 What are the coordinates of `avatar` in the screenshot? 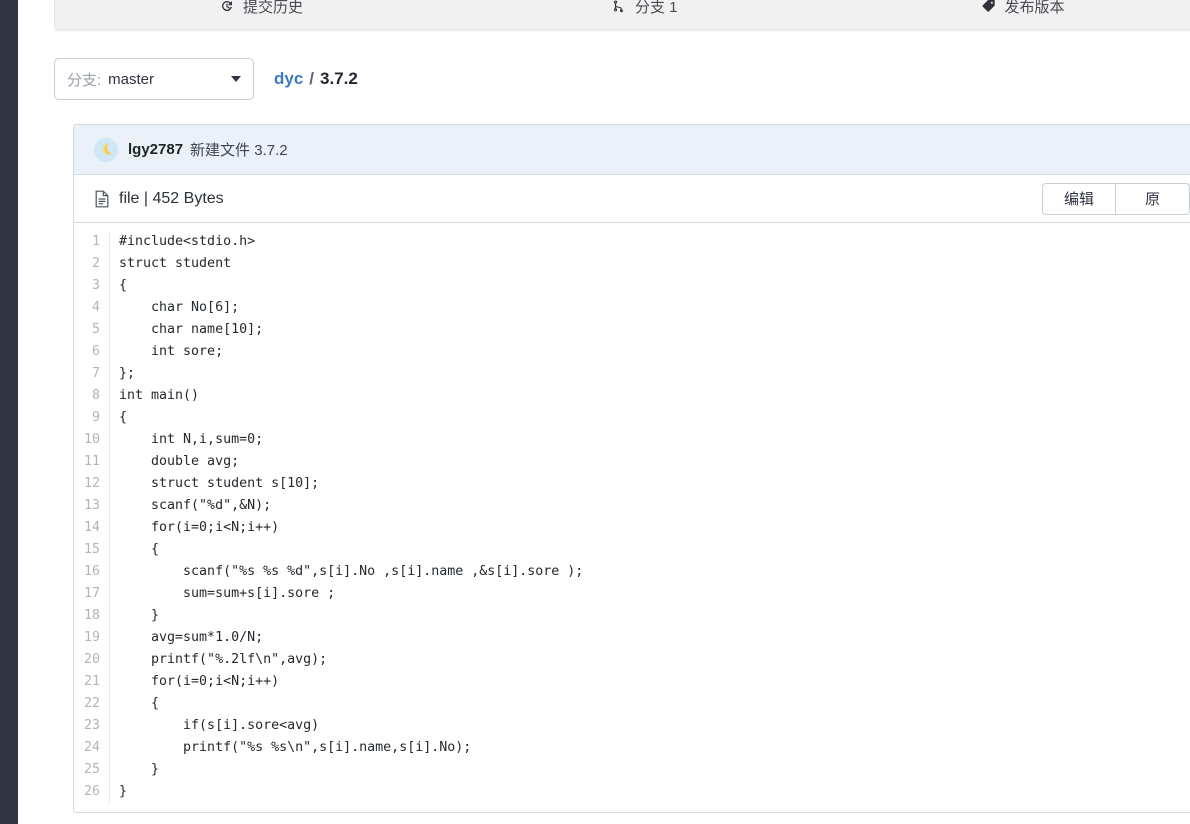 It's located at (106, 149).